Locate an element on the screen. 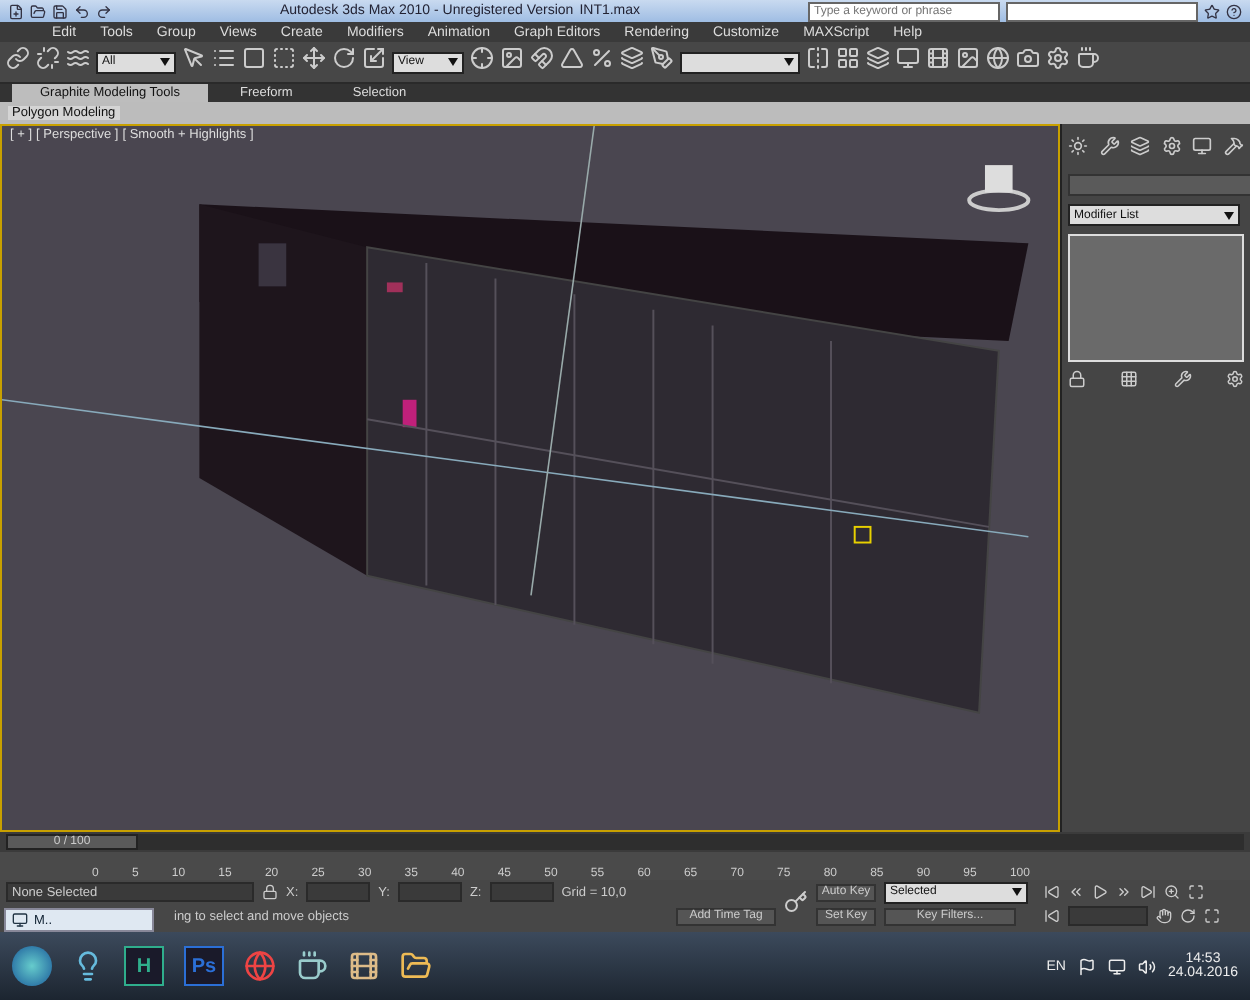 This screenshot has width=1250, height=1000. undo-icon is located at coordinates (82, 11).